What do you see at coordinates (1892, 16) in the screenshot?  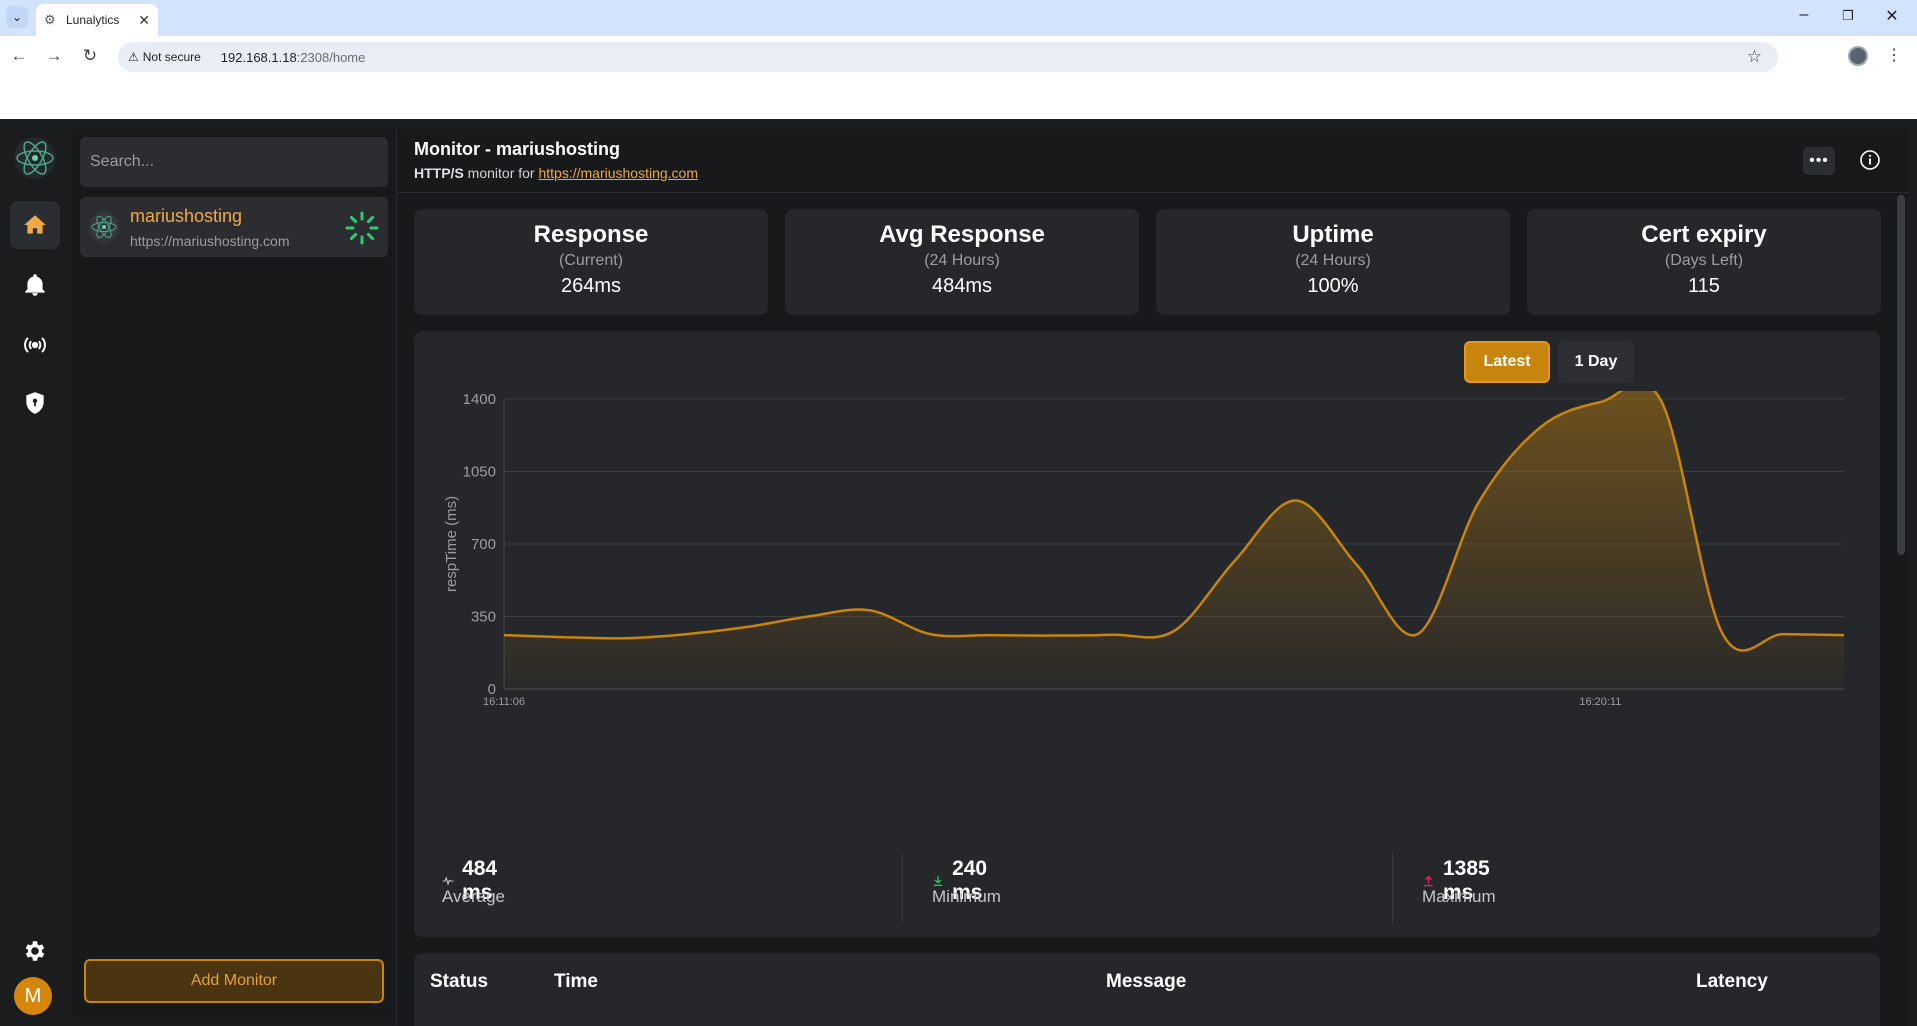 I see `window-close-icon: ✕` at bounding box center [1892, 16].